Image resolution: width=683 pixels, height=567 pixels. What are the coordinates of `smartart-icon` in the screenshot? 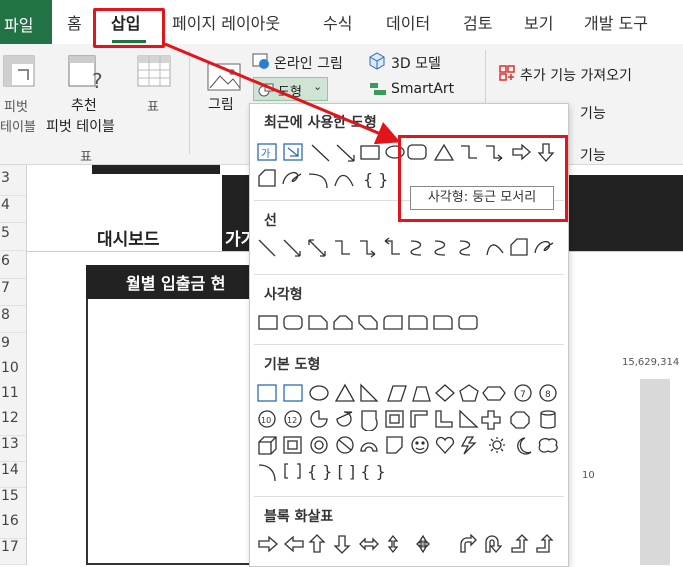 It's located at (378, 89).